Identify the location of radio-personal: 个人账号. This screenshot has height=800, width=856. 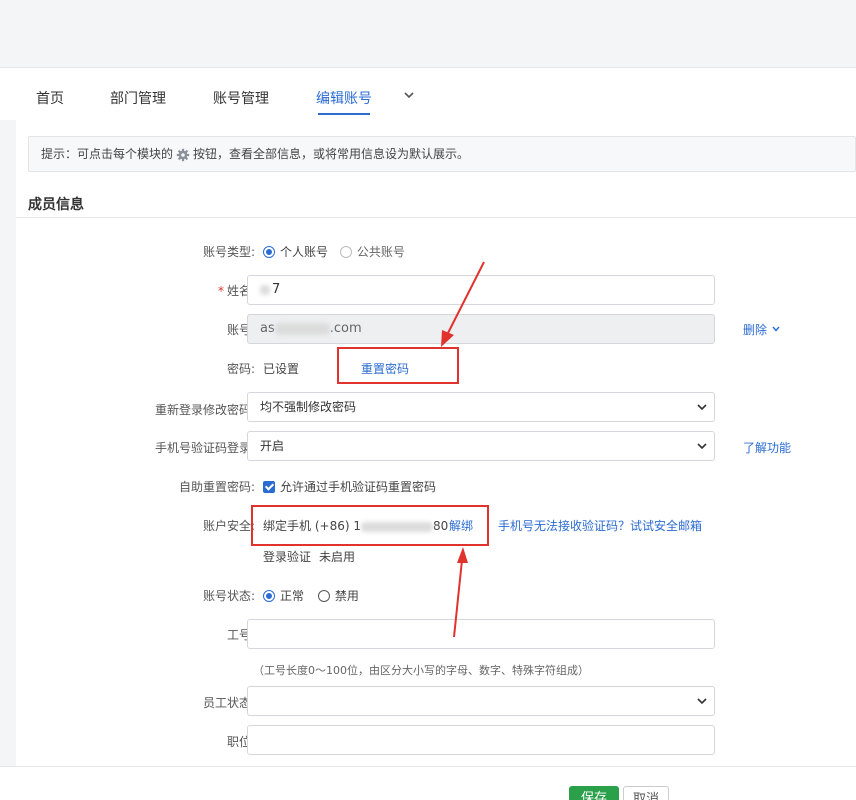
(295, 252).